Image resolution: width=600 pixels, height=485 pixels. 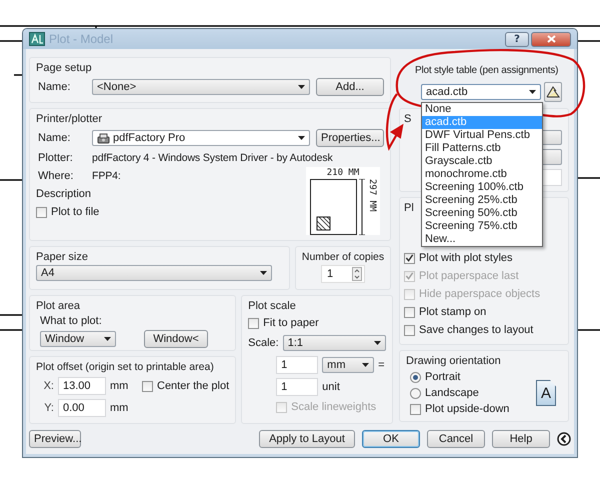 What do you see at coordinates (442, 377) in the screenshot?
I see `radio-label: Portrait` at bounding box center [442, 377].